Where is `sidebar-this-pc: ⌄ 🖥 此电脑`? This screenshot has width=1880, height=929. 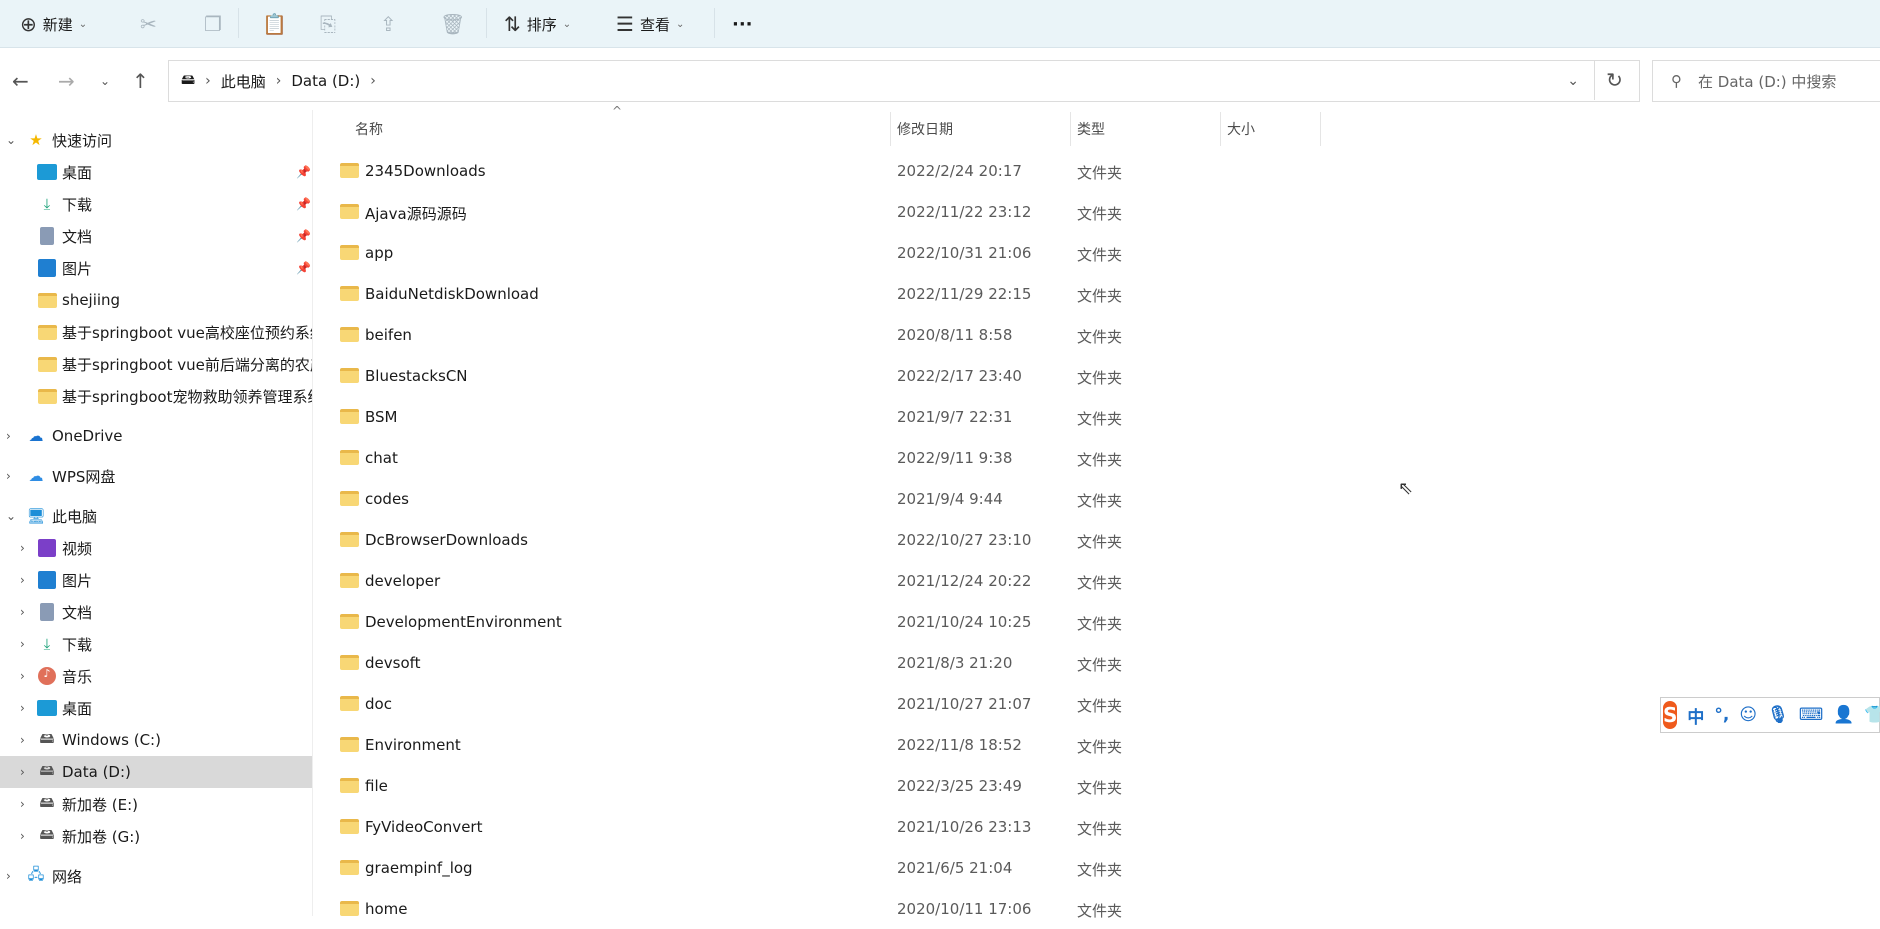 sidebar-this-pc: ⌄ 🖥 此电脑 is located at coordinates (156, 516).